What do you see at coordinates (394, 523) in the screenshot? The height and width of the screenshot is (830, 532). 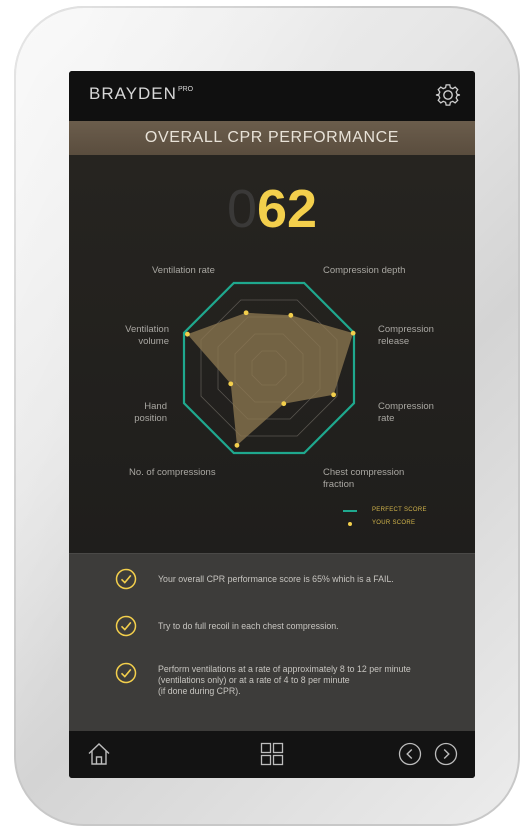 I see `legend-your-score: YOUR SCORE` at bounding box center [394, 523].